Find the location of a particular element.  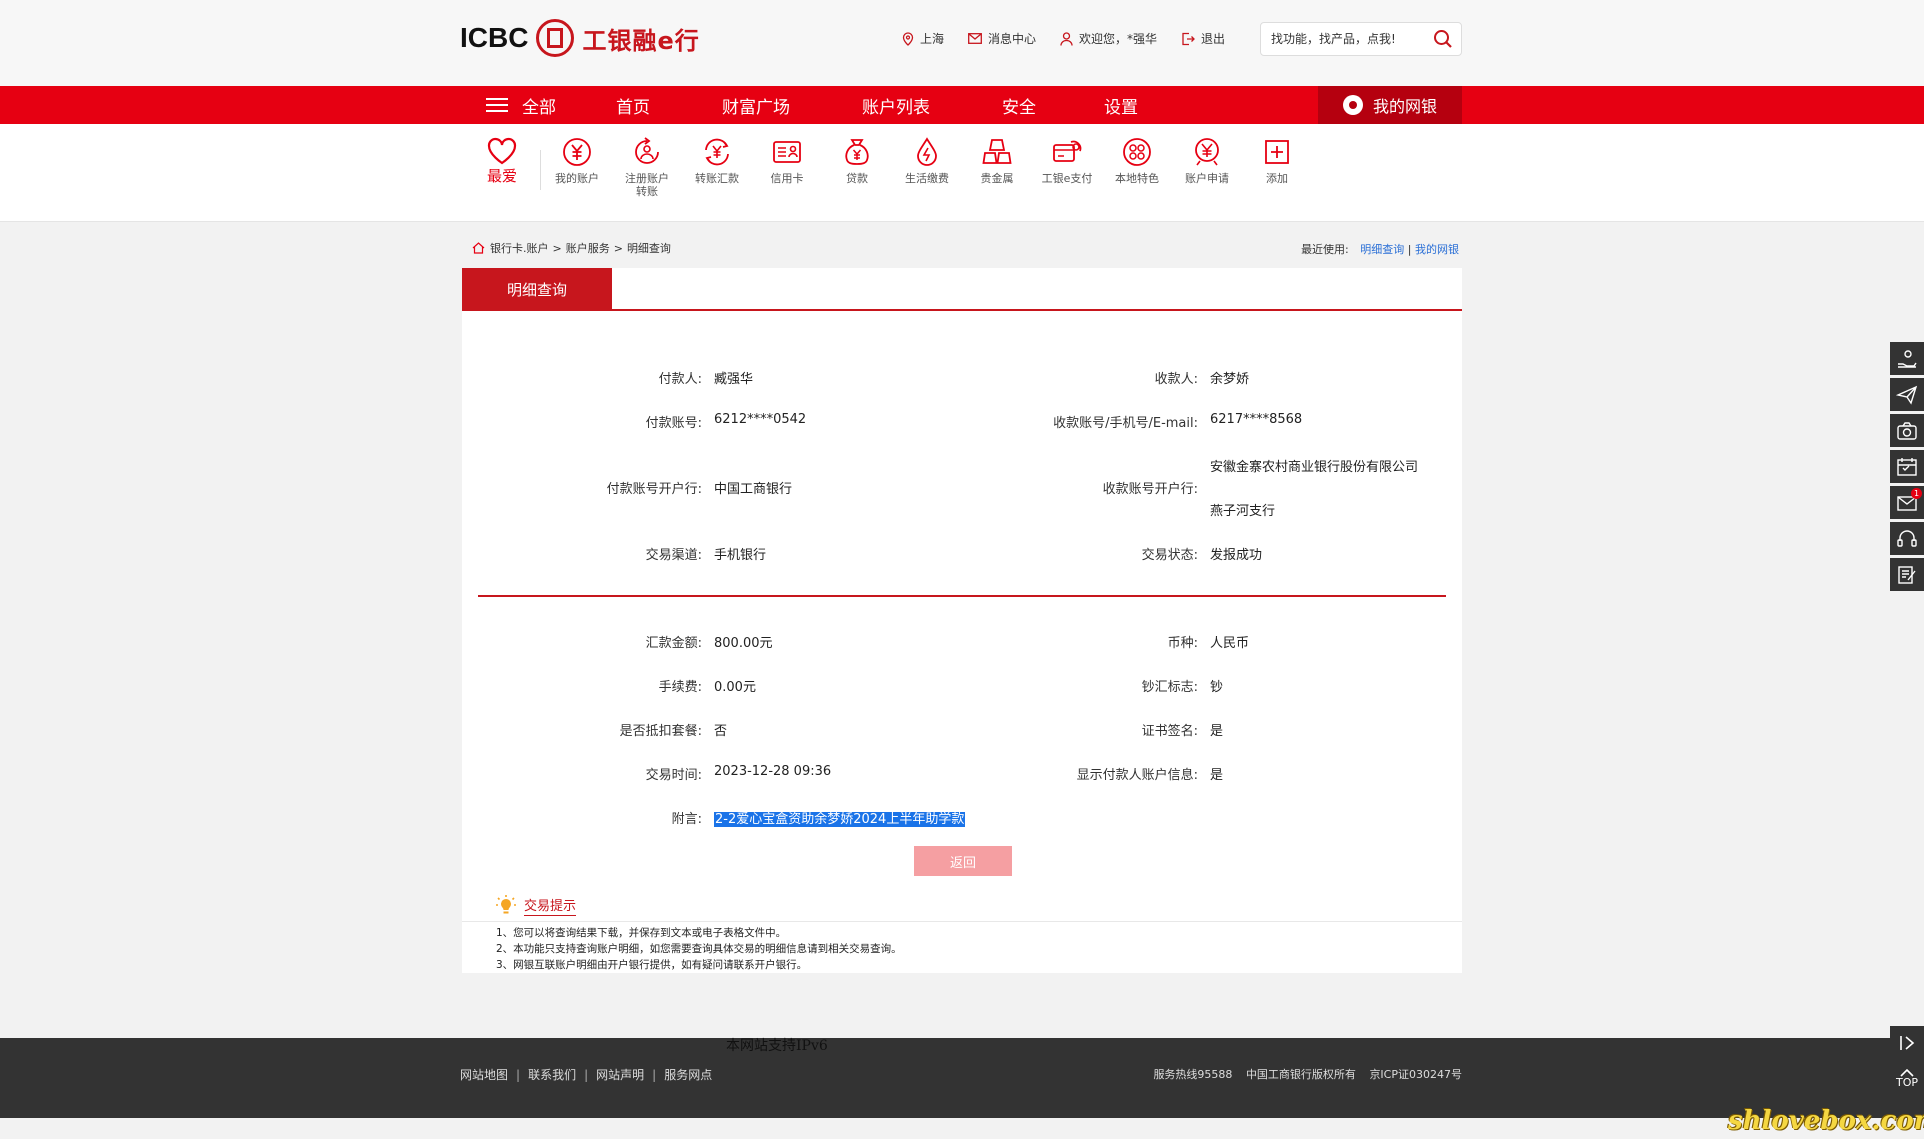

fav-local-features: 本地特色 is located at coordinates (1137, 160).